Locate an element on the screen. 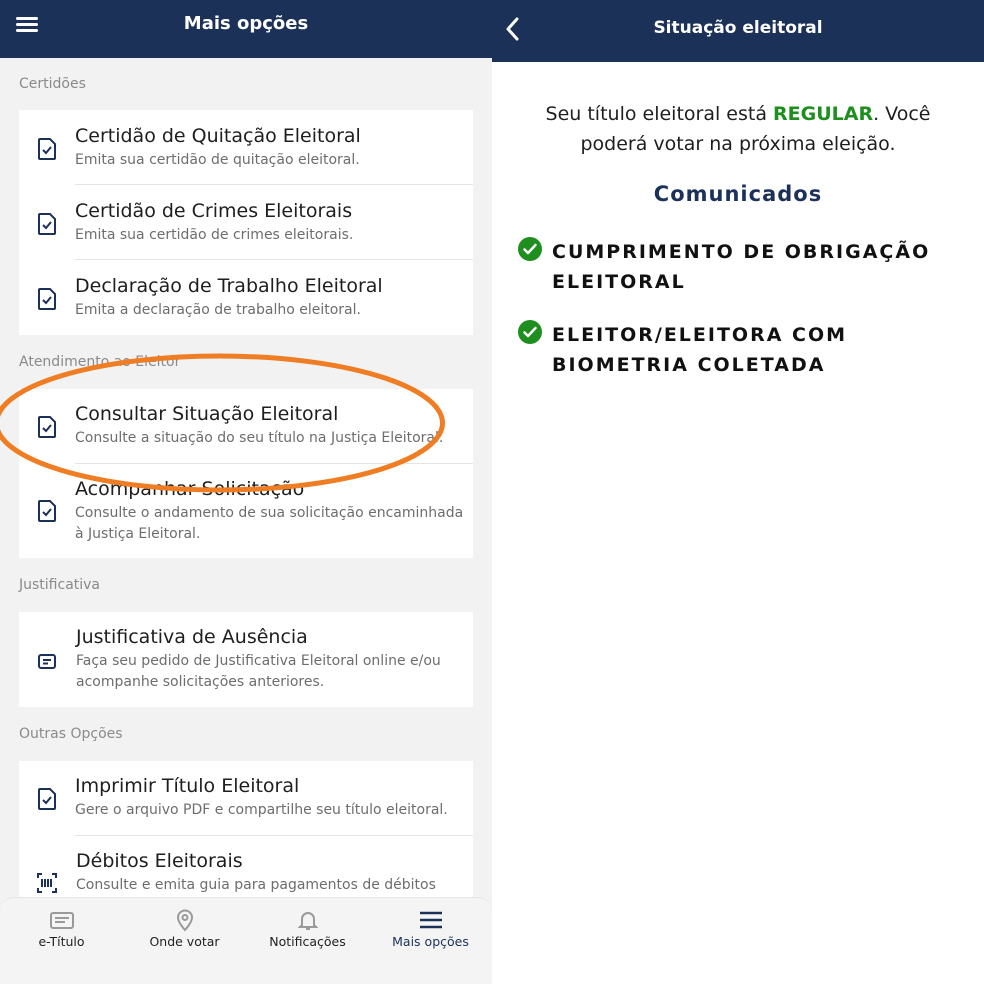 The width and height of the screenshot is (984, 984). top-app-bar: Situação eleitoral is located at coordinates (738, 31).